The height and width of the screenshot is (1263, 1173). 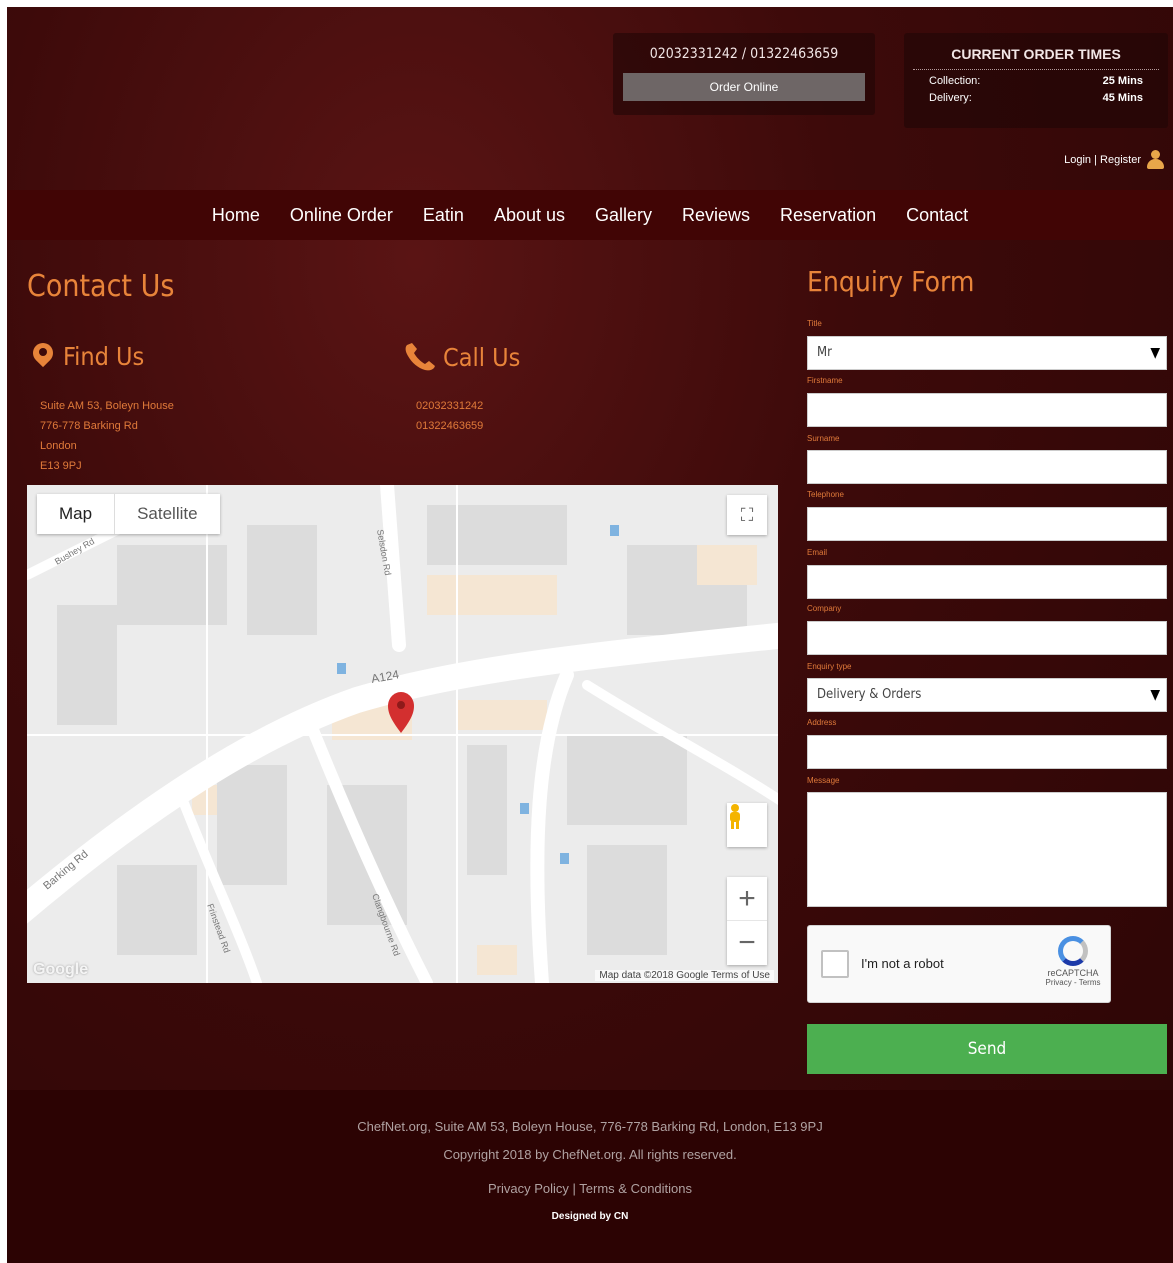 I want to click on nav-reservation: Reservation, so click(x=828, y=215).